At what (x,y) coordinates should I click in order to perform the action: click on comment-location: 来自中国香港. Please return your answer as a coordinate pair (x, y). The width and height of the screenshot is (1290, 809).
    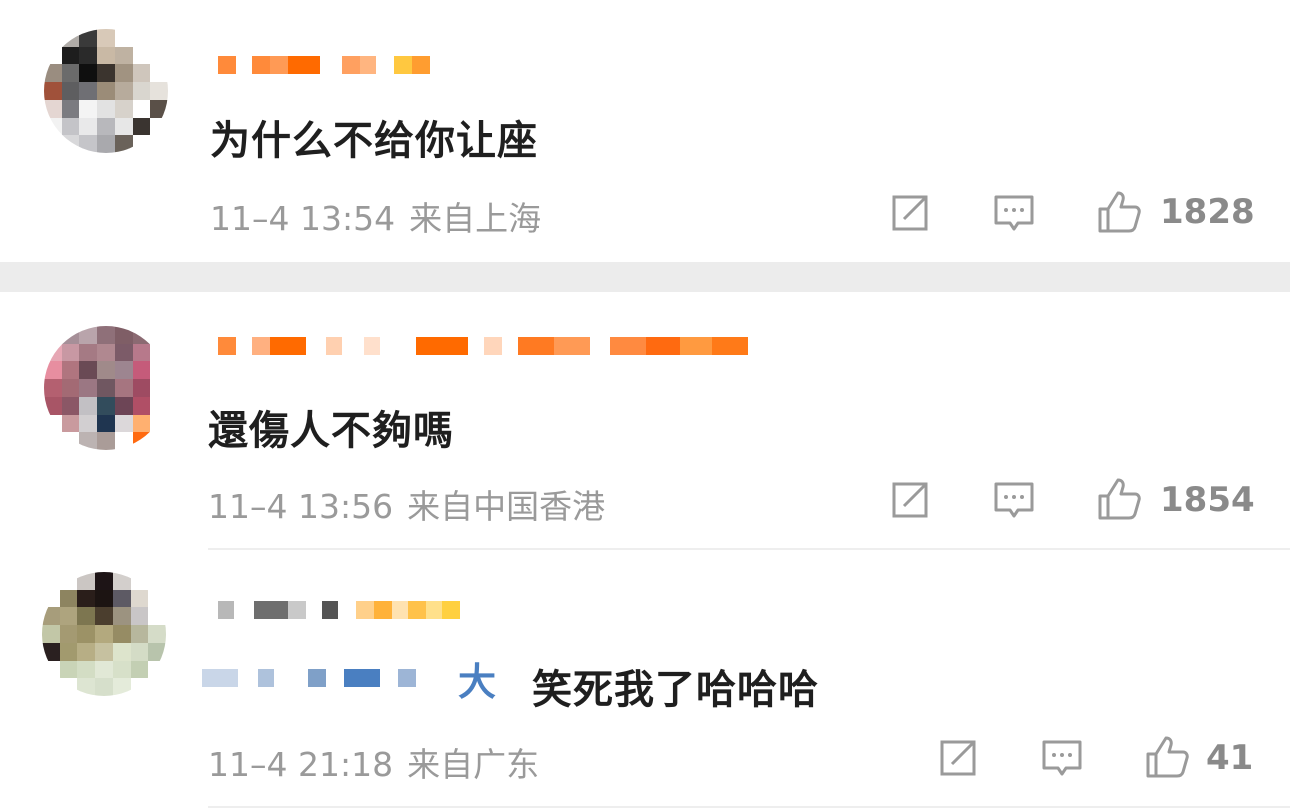
    Looking at the image, I should click on (506, 506).